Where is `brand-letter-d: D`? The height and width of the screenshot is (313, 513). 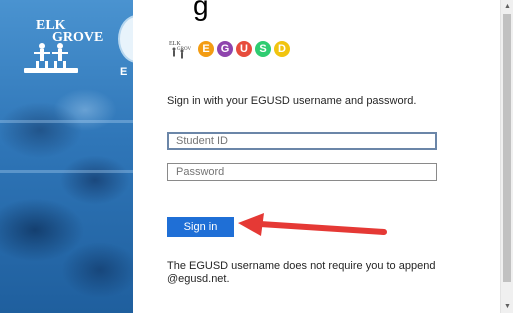
brand-letter-d: D is located at coordinates (282, 49).